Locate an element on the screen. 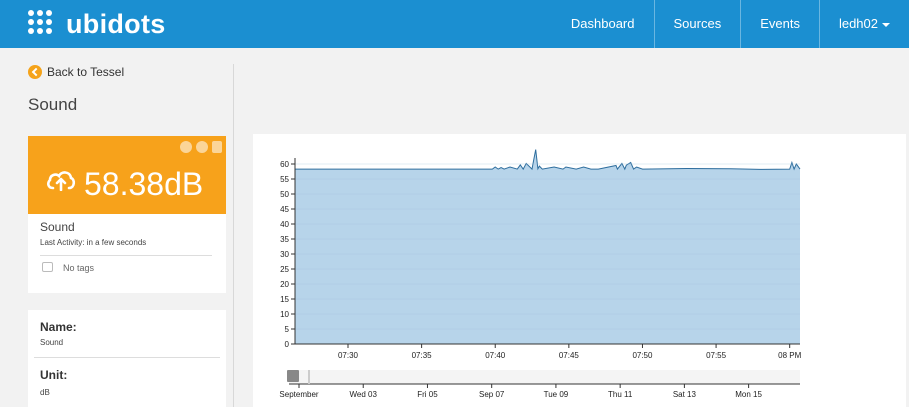  page-title: Sound is located at coordinates (53, 104).